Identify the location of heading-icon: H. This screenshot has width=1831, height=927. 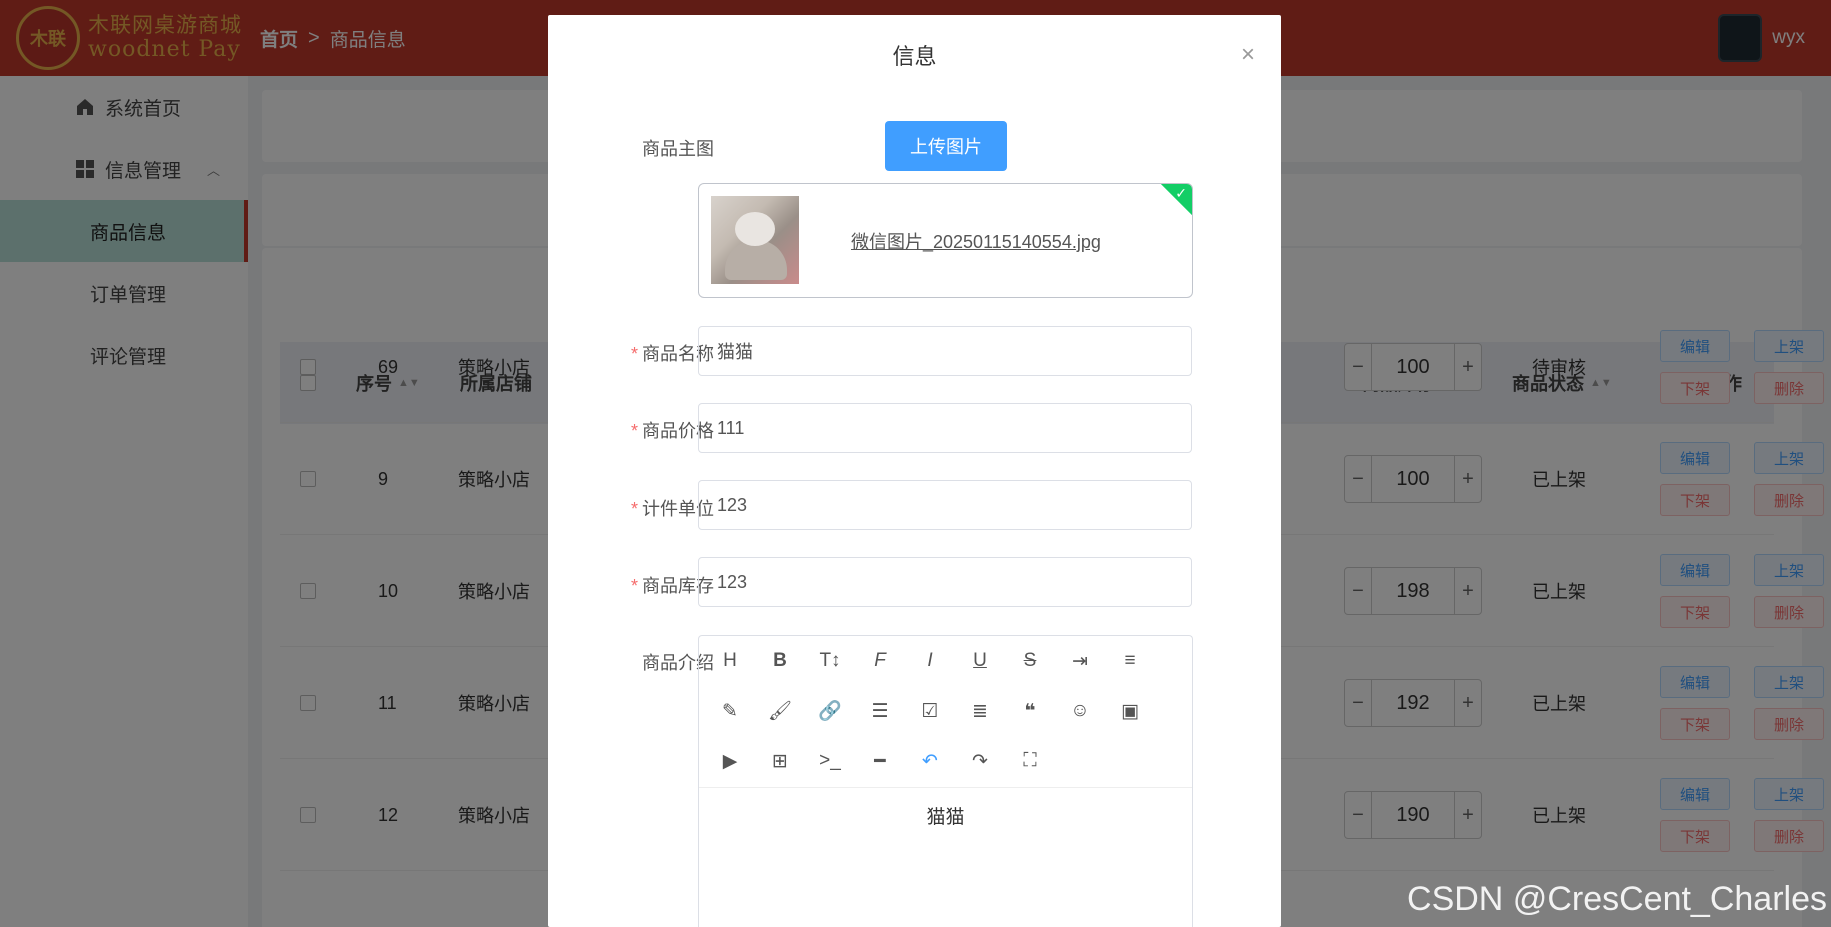
(730, 661).